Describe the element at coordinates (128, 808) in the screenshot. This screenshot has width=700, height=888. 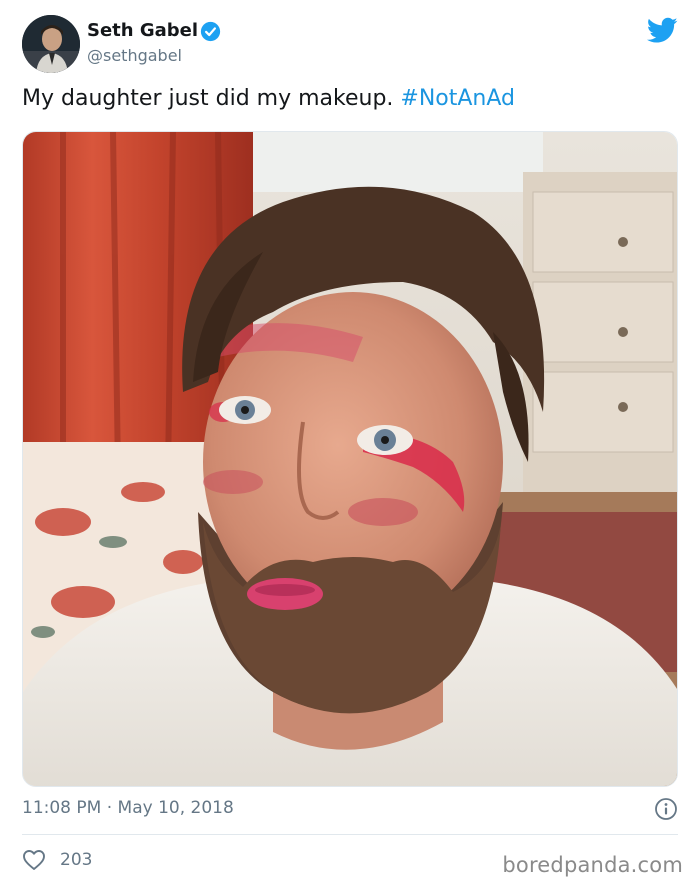
I see `tweet-timestamp: 11:08 PM · May 10, 2018` at that location.